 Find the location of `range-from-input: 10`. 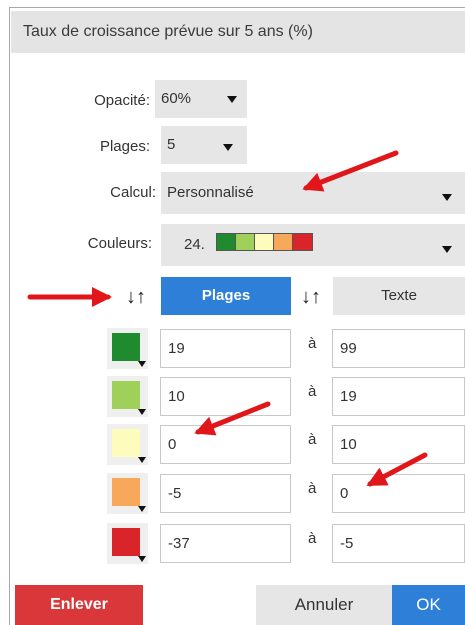

range-from-input: 10 is located at coordinates (225, 396).